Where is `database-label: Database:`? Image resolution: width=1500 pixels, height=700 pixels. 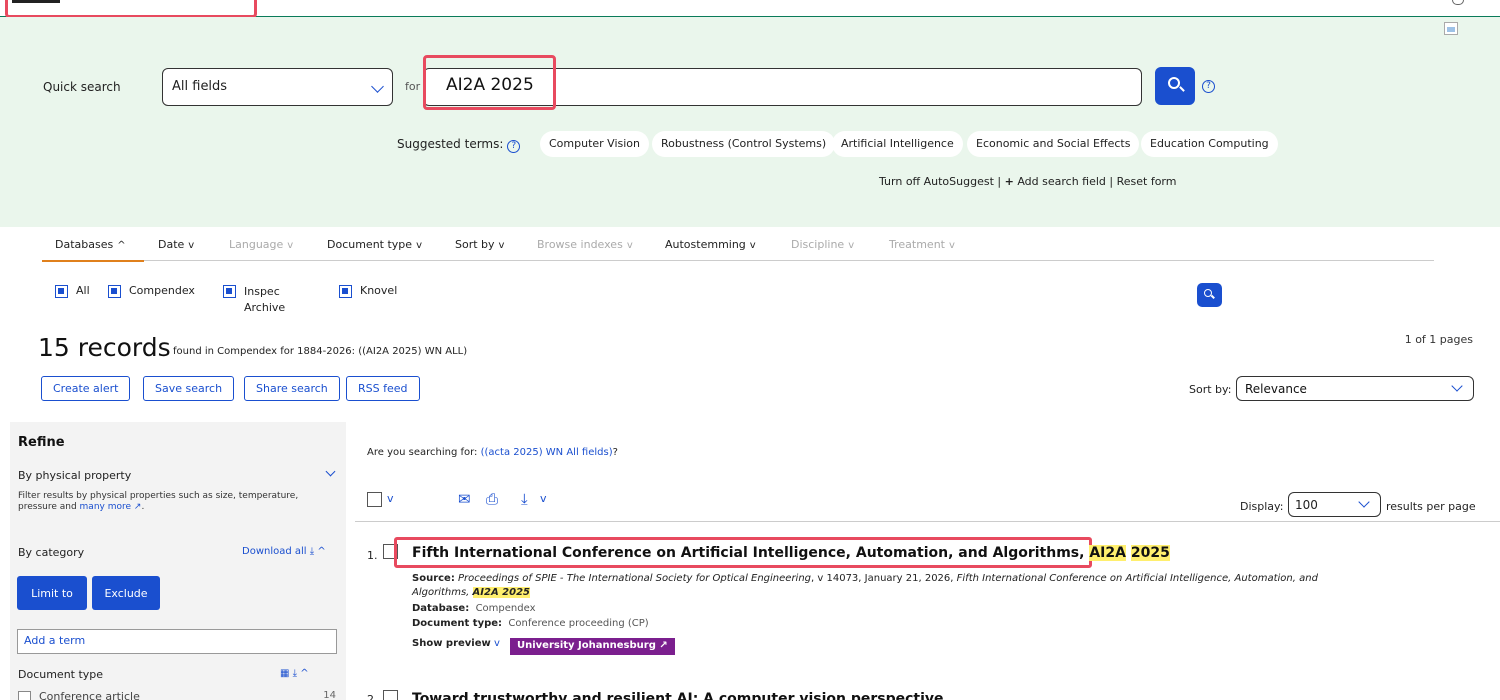
database-label: Database: is located at coordinates (441, 608).